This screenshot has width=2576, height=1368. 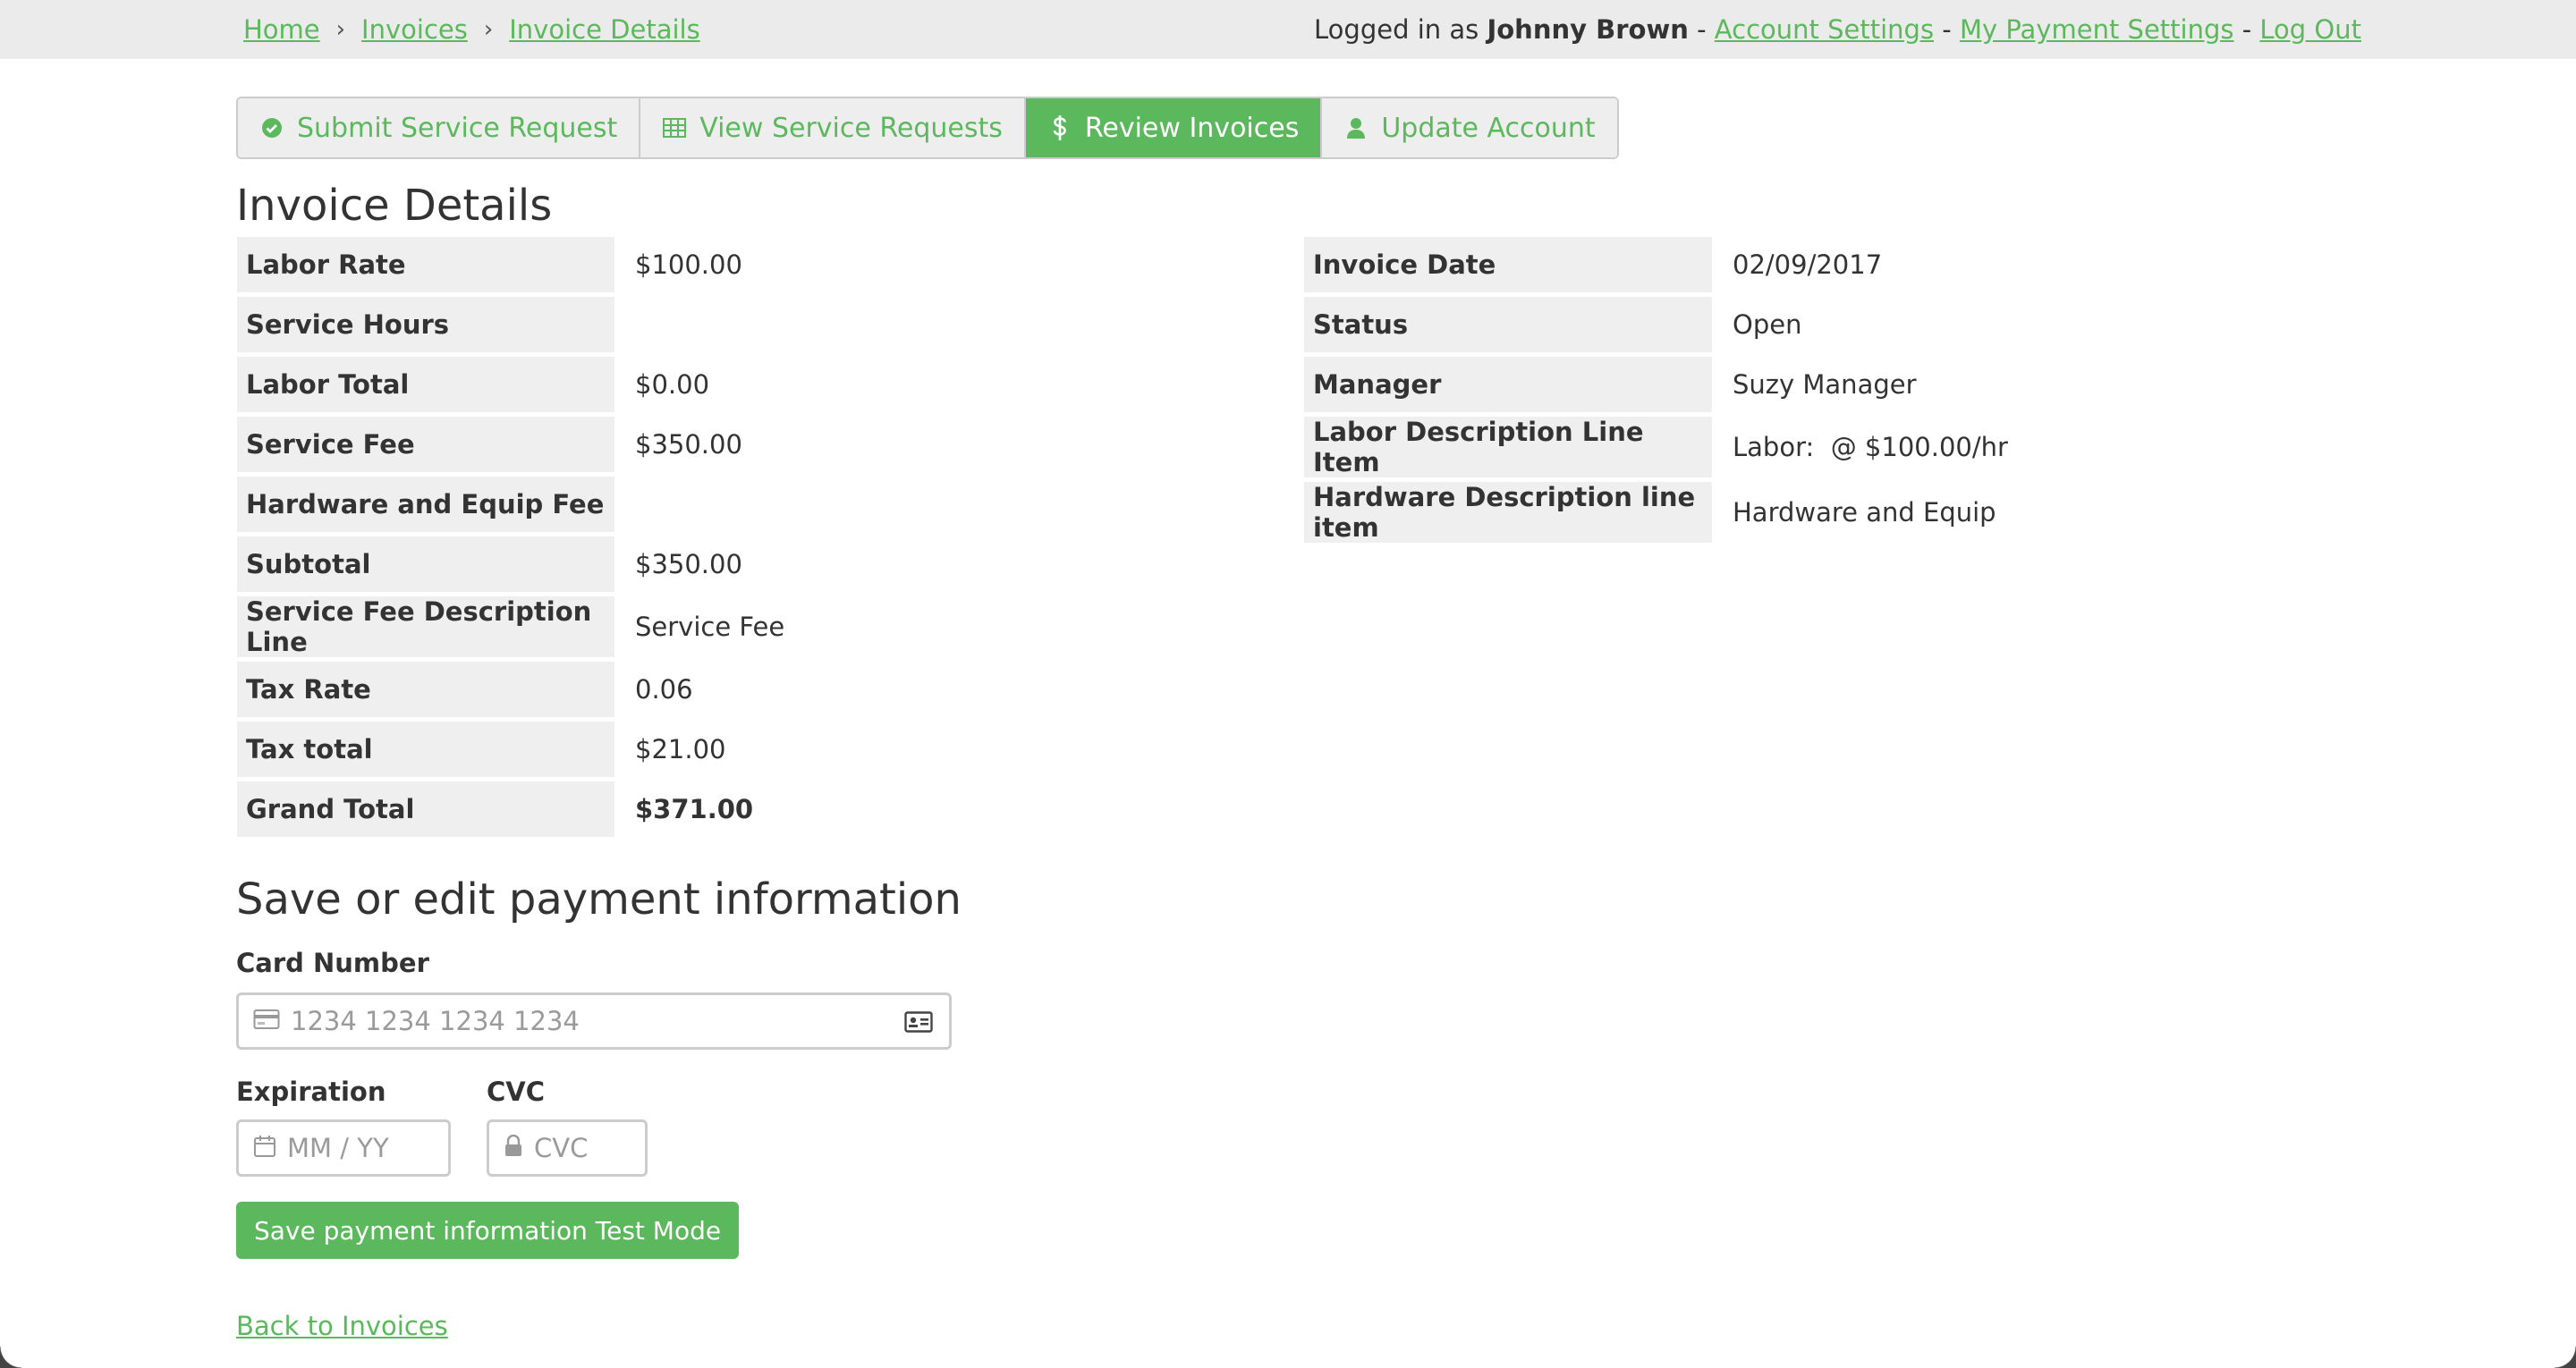 I want to click on detail-value: $21.00, so click(x=680, y=749).